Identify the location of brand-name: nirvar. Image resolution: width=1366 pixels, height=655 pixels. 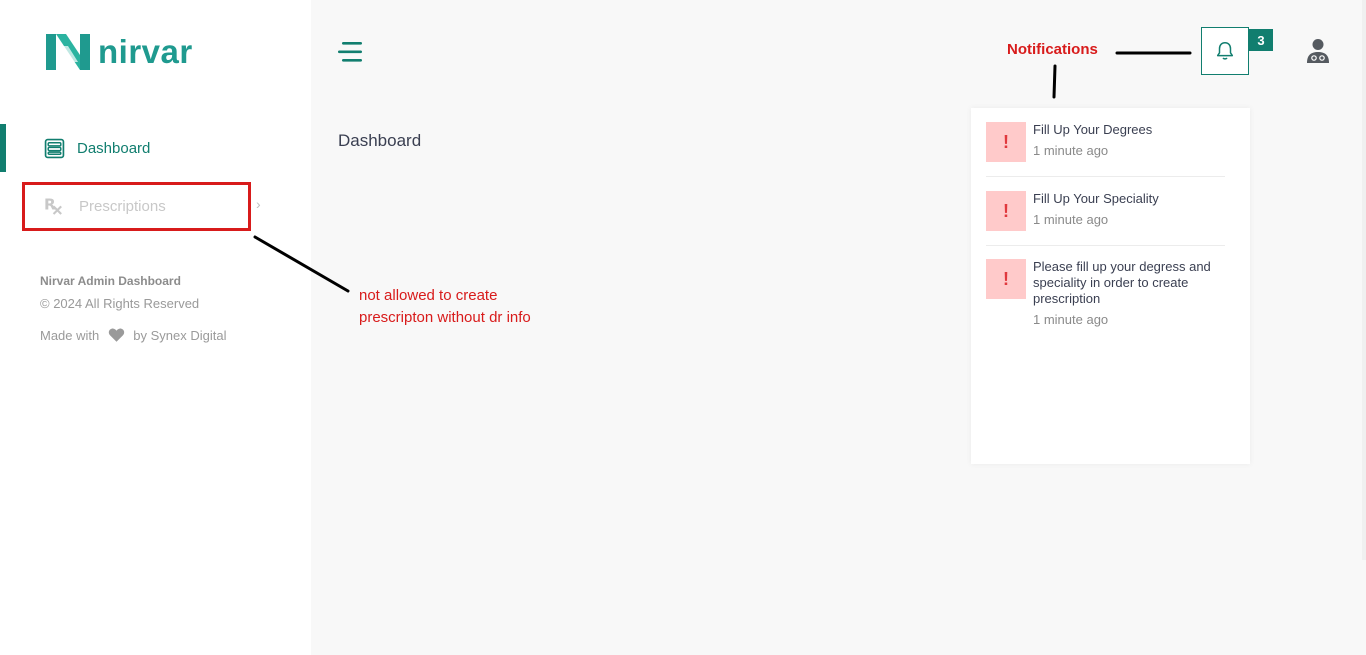
(145, 51).